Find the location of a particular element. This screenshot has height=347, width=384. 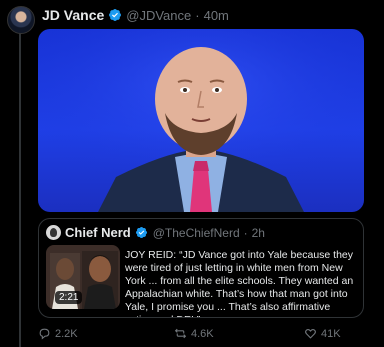

thread-line is located at coordinates (20, 188).